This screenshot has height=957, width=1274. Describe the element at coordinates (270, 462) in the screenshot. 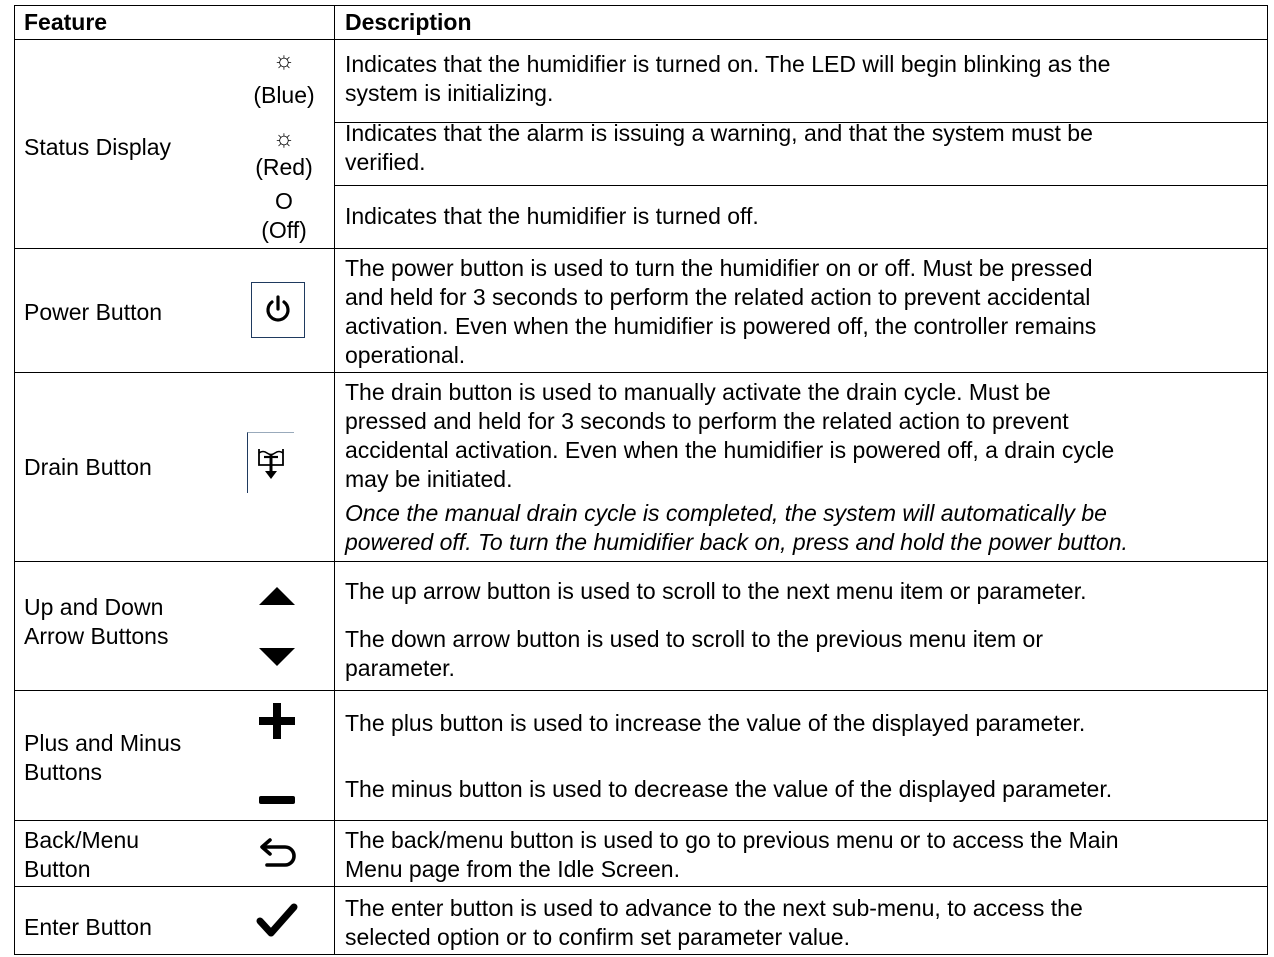

I see `drain-icon` at that location.